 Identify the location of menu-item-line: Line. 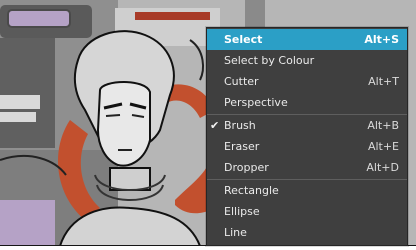
(307, 232).